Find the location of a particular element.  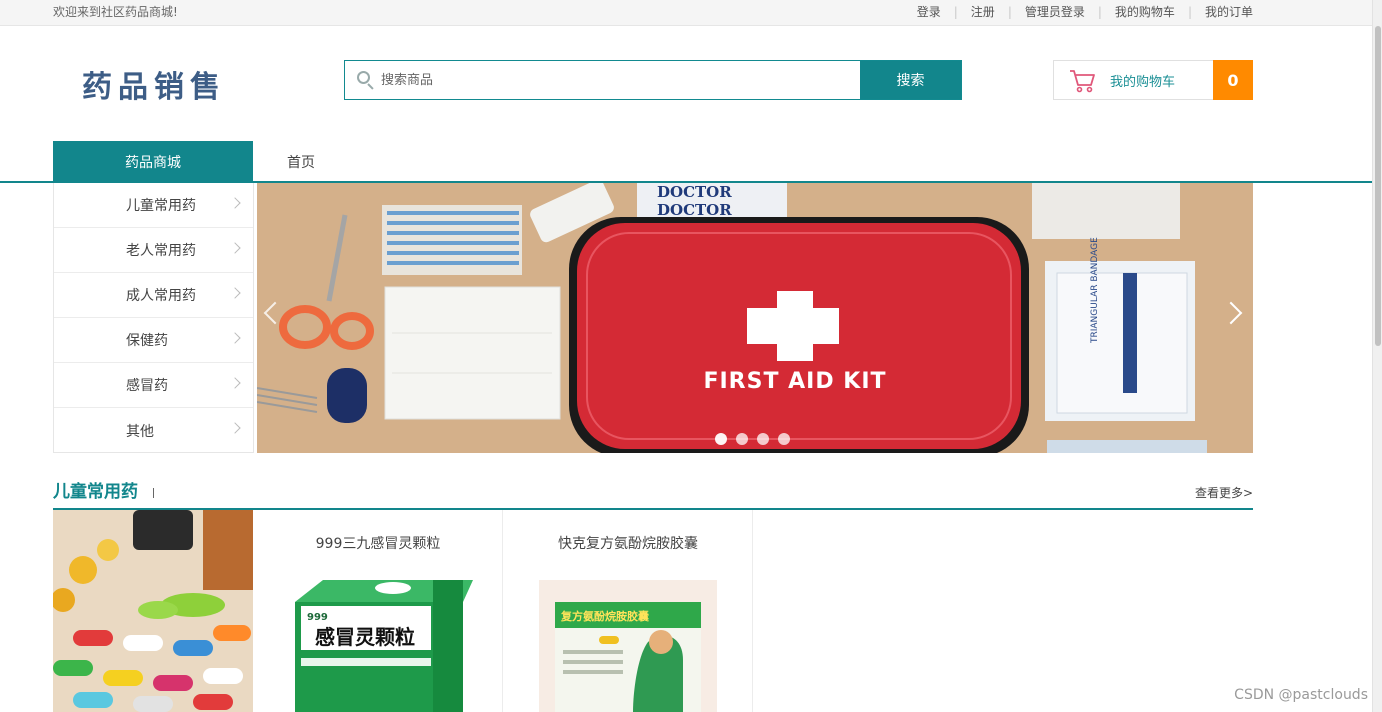

shopping-cart-icon is located at coordinates (1084, 80).